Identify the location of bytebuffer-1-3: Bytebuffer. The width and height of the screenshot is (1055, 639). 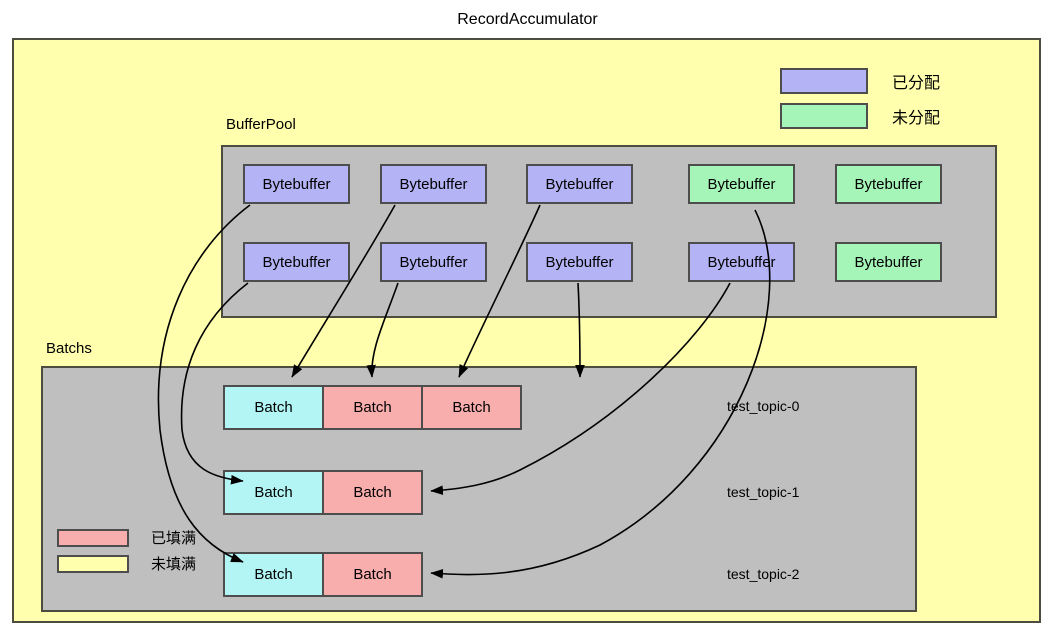
(741, 262).